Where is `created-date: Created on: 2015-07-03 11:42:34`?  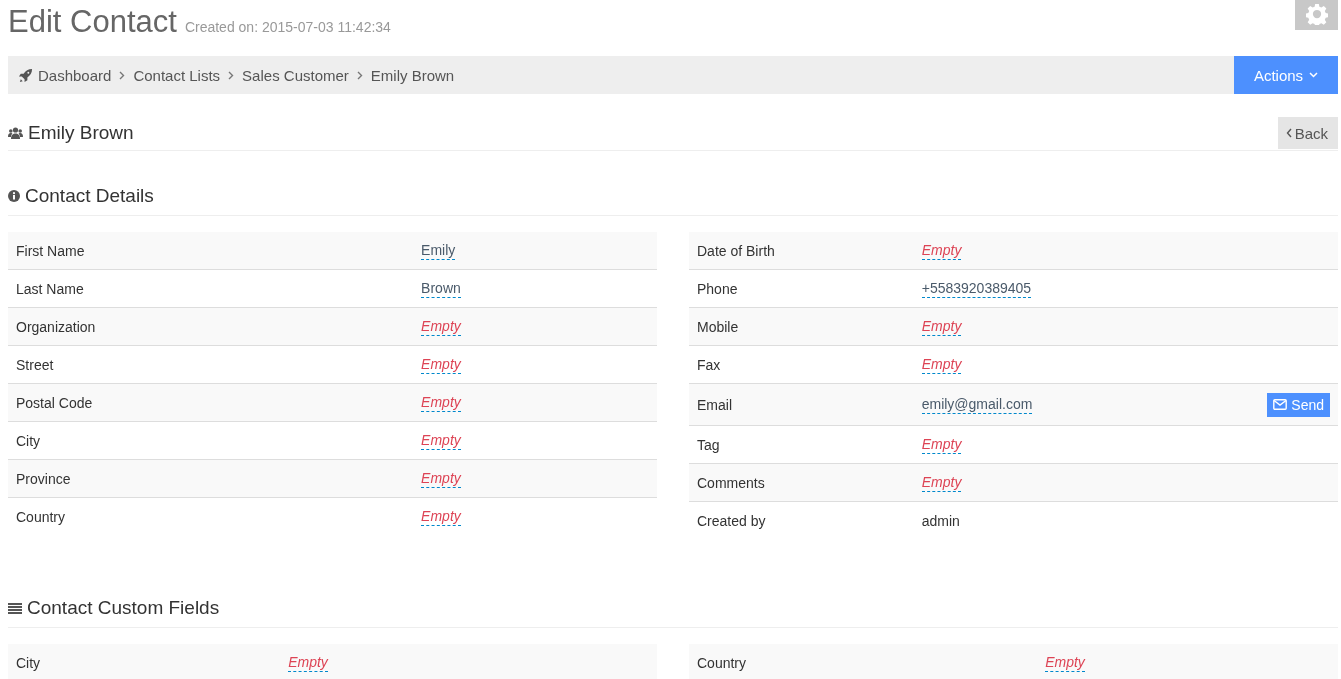
created-date: Created on: 2015-07-03 11:42:34 is located at coordinates (287, 27).